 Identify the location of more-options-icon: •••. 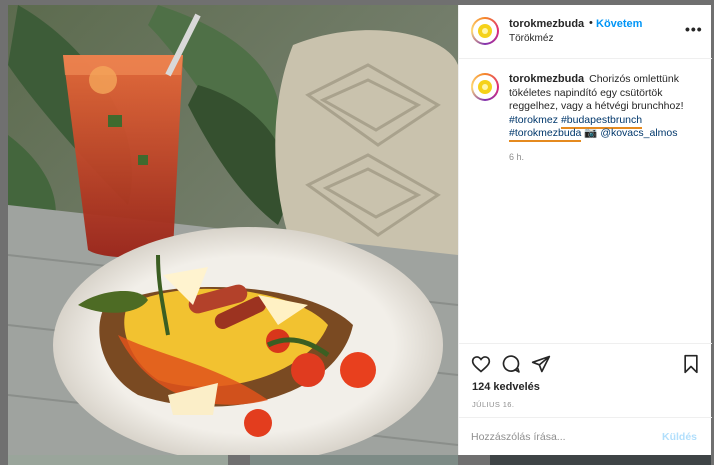
(694, 29).